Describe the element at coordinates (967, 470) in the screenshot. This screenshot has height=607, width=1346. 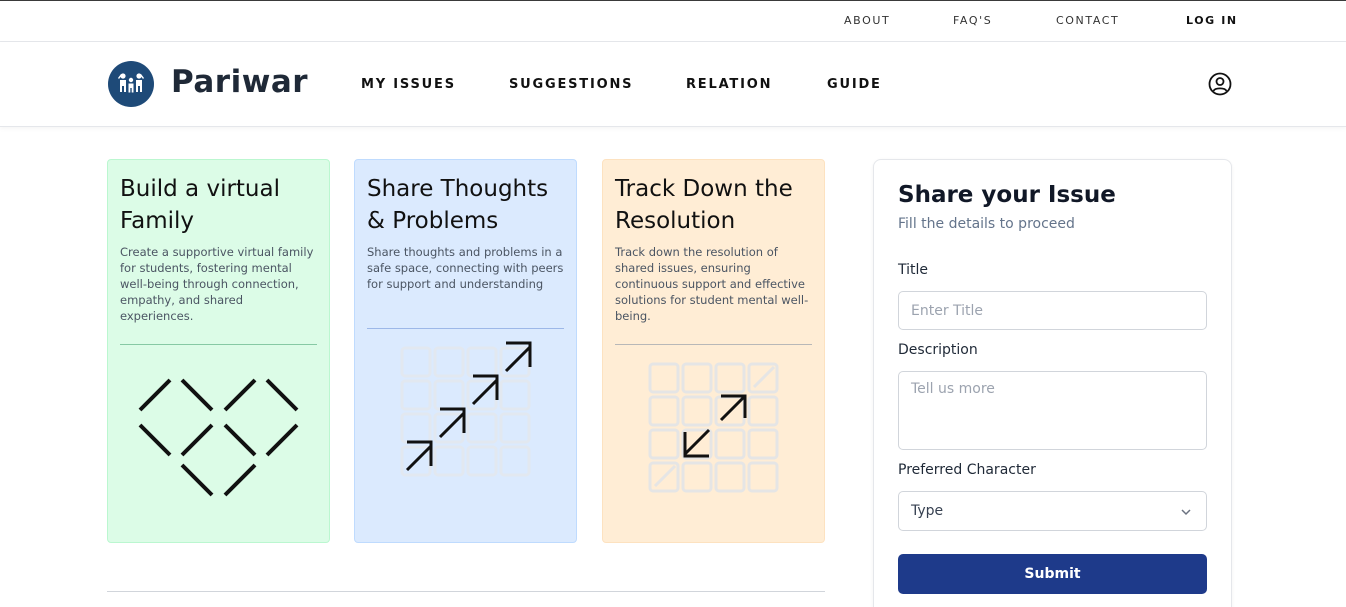
I see `preferred-character-label: Preferred Character` at that location.